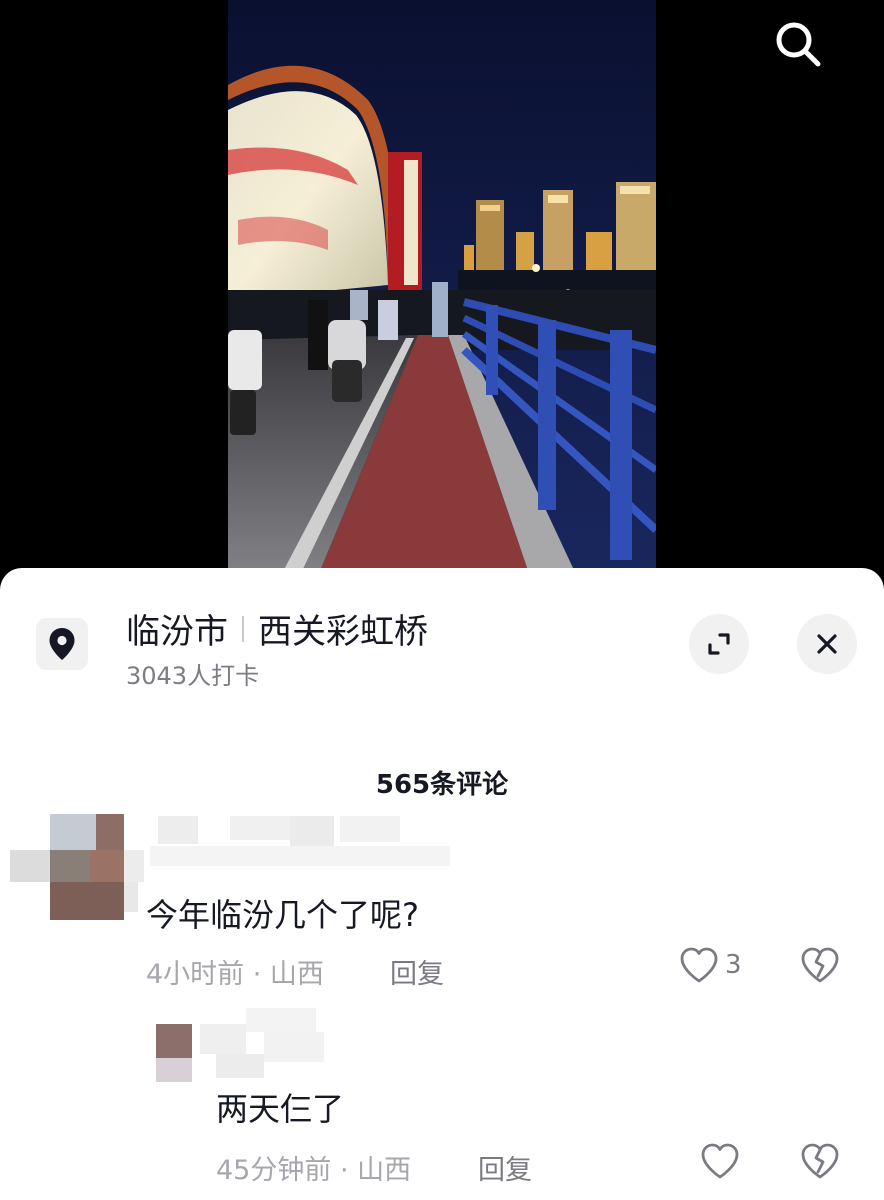 This screenshot has height=1200, width=884. I want to click on expand-button, so click(719, 644).